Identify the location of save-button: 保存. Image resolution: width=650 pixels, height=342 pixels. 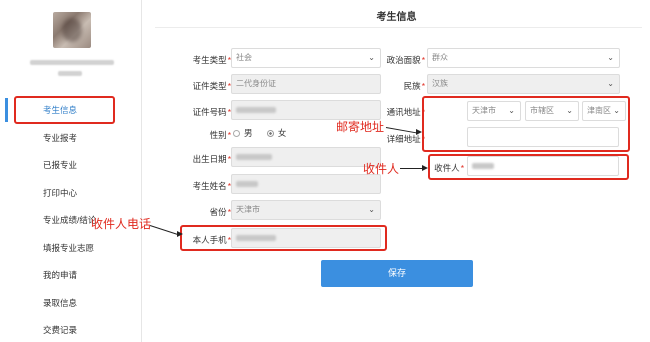
(397, 273).